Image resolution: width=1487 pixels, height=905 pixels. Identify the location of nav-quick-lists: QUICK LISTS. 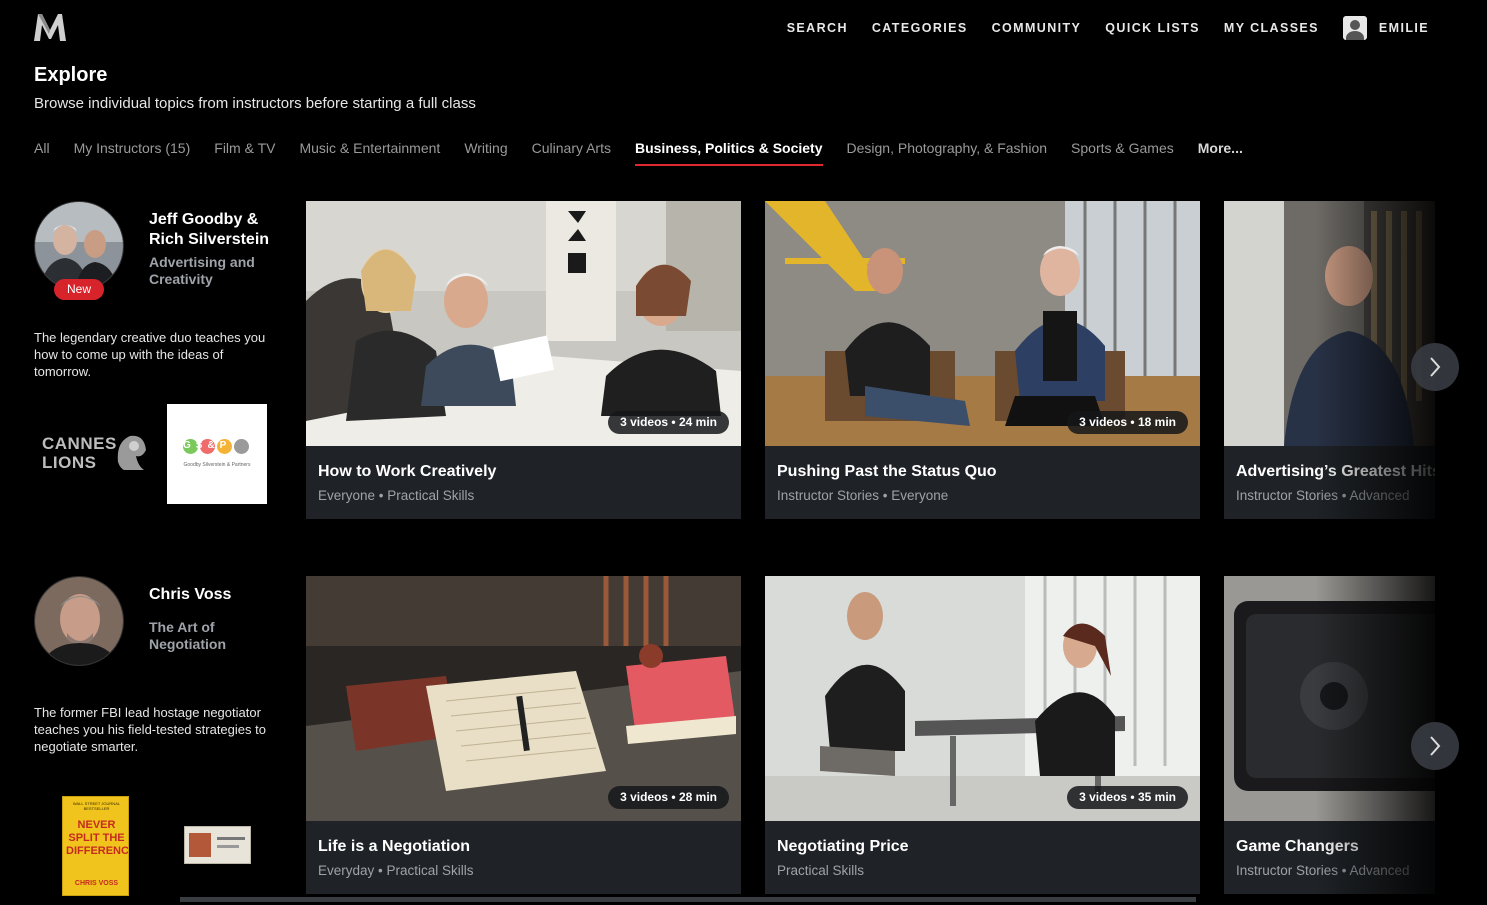
(1152, 28).